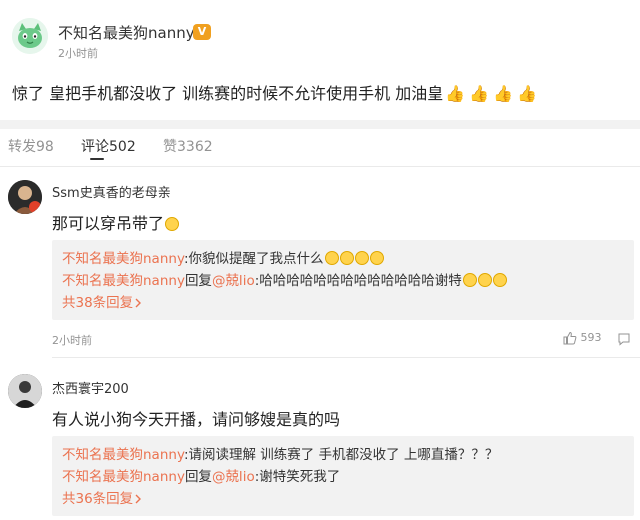 The width and height of the screenshot is (640, 520). What do you see at coordinates (97, 159) in the screenshot?
I see `active-tab-indicator` at bounding box center [97, 159].